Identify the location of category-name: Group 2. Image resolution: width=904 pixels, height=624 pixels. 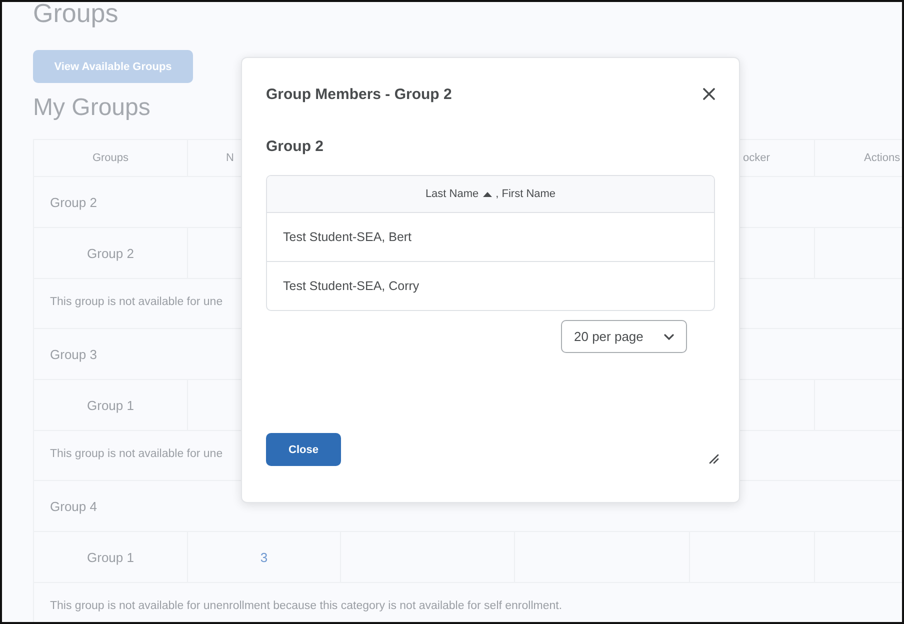
(73, 202).